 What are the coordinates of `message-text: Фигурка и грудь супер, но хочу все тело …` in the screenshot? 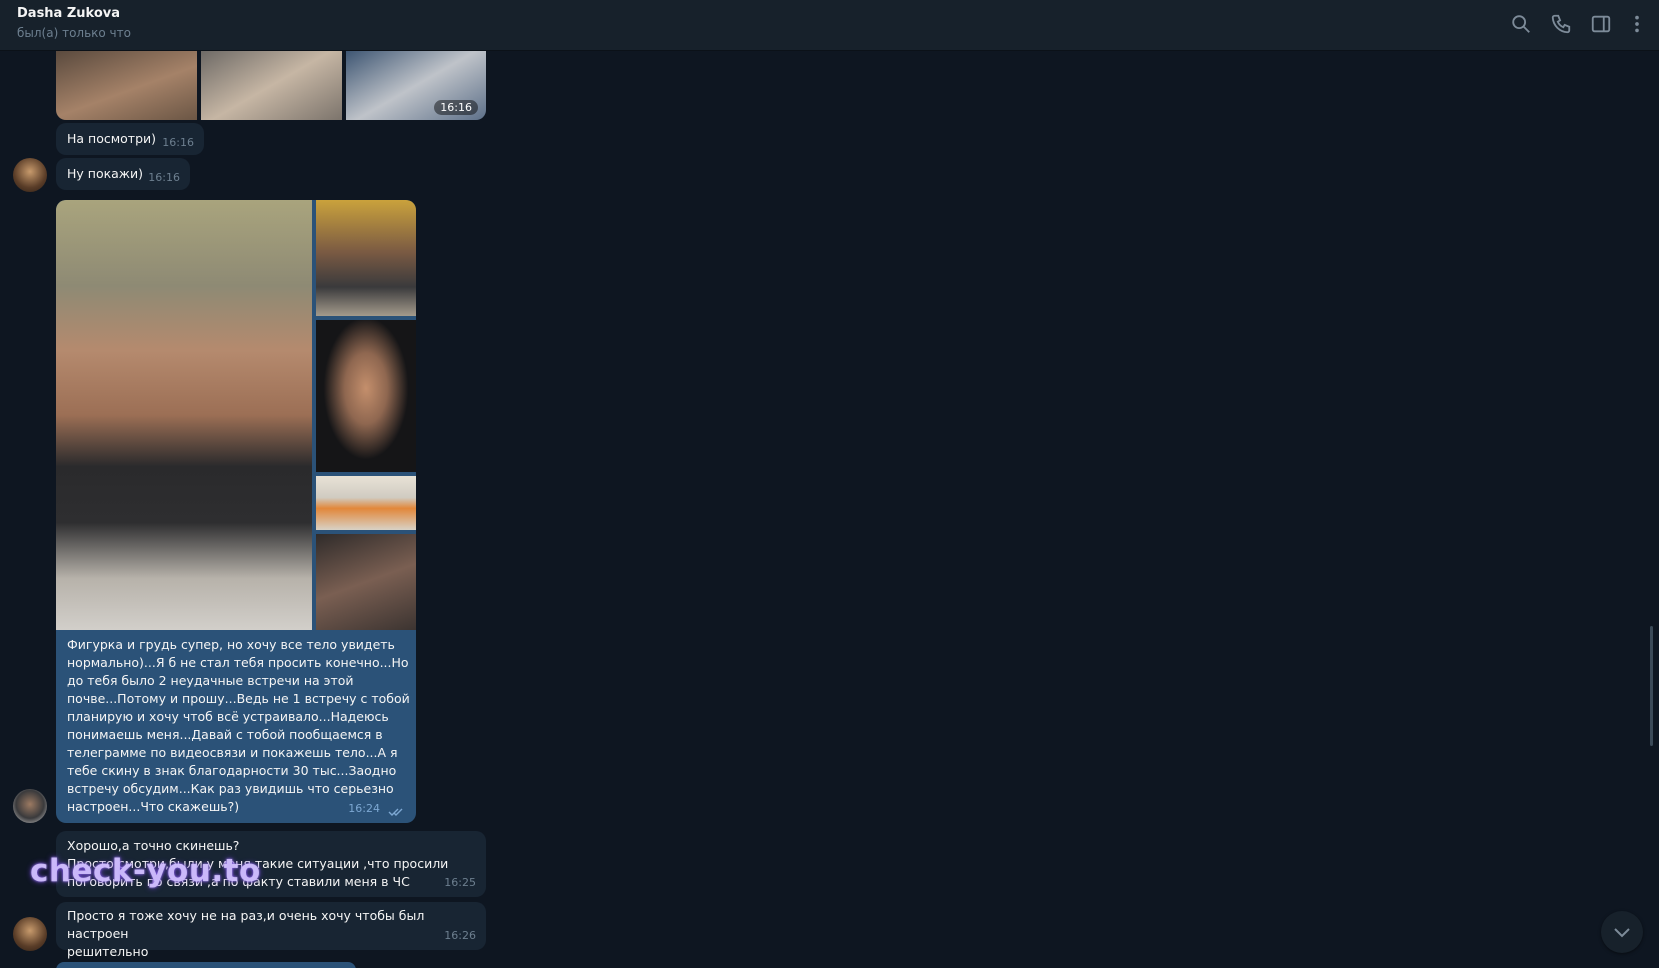 It's located at (238, 725).